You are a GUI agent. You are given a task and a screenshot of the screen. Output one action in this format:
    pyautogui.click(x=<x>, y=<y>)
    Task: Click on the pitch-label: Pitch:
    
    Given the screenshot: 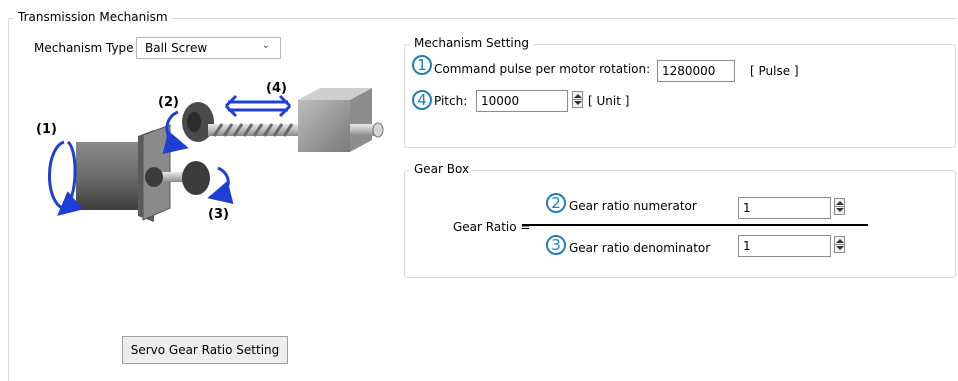 What is the action you would take?
    pyautogui.click(x=451, y=101)
    